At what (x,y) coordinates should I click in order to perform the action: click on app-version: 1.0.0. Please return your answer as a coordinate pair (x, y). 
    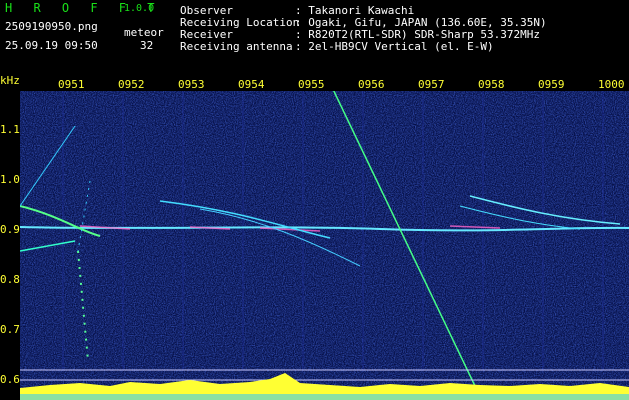
    Looking at the image, I should click on (139, 8).